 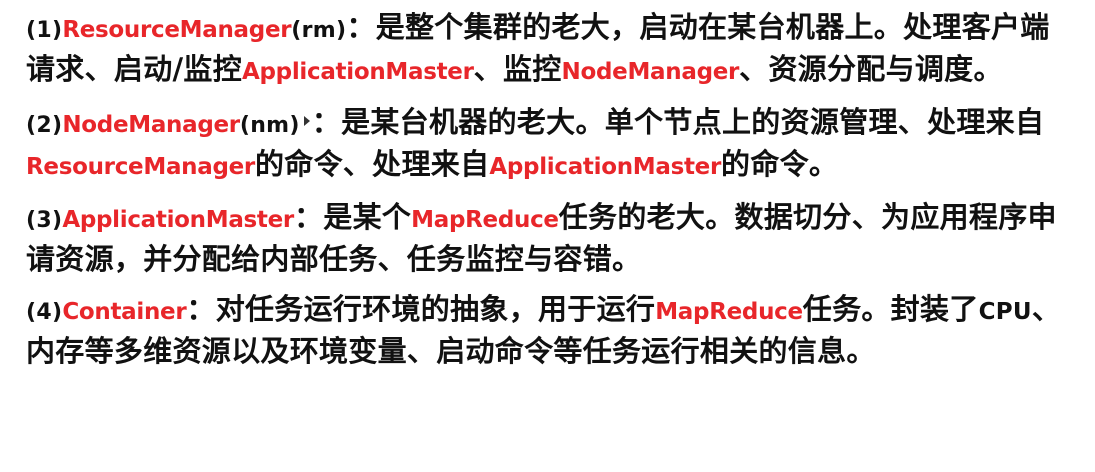 I want to click on term-abbreviation: (rm), so click(x=319, y=30).